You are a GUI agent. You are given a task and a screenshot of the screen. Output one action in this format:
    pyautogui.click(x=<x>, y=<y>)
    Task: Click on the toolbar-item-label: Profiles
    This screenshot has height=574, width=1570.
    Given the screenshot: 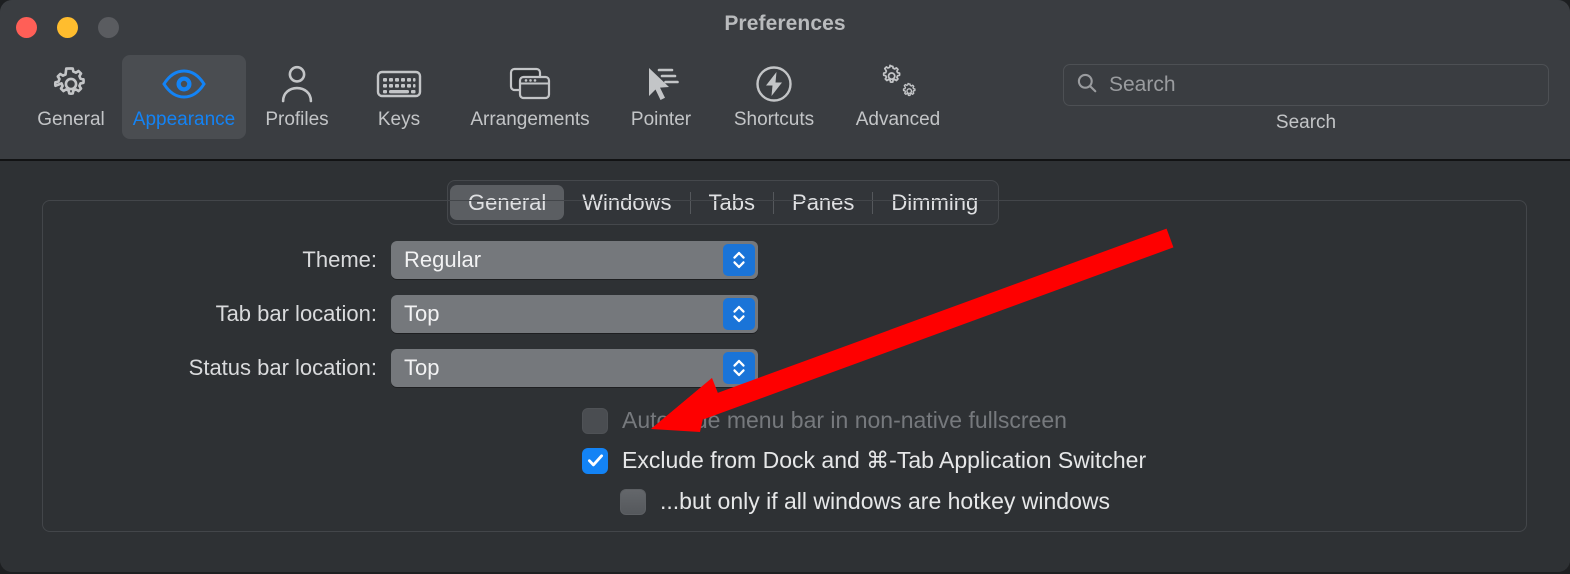 What is the action you would take?
    pyautogui.click(x=297, y=119)
    